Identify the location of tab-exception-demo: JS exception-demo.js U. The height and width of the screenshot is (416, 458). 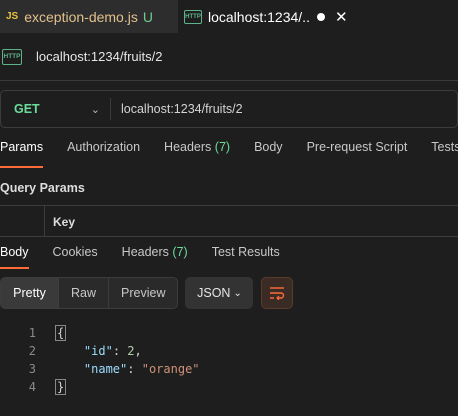
(89, 16).